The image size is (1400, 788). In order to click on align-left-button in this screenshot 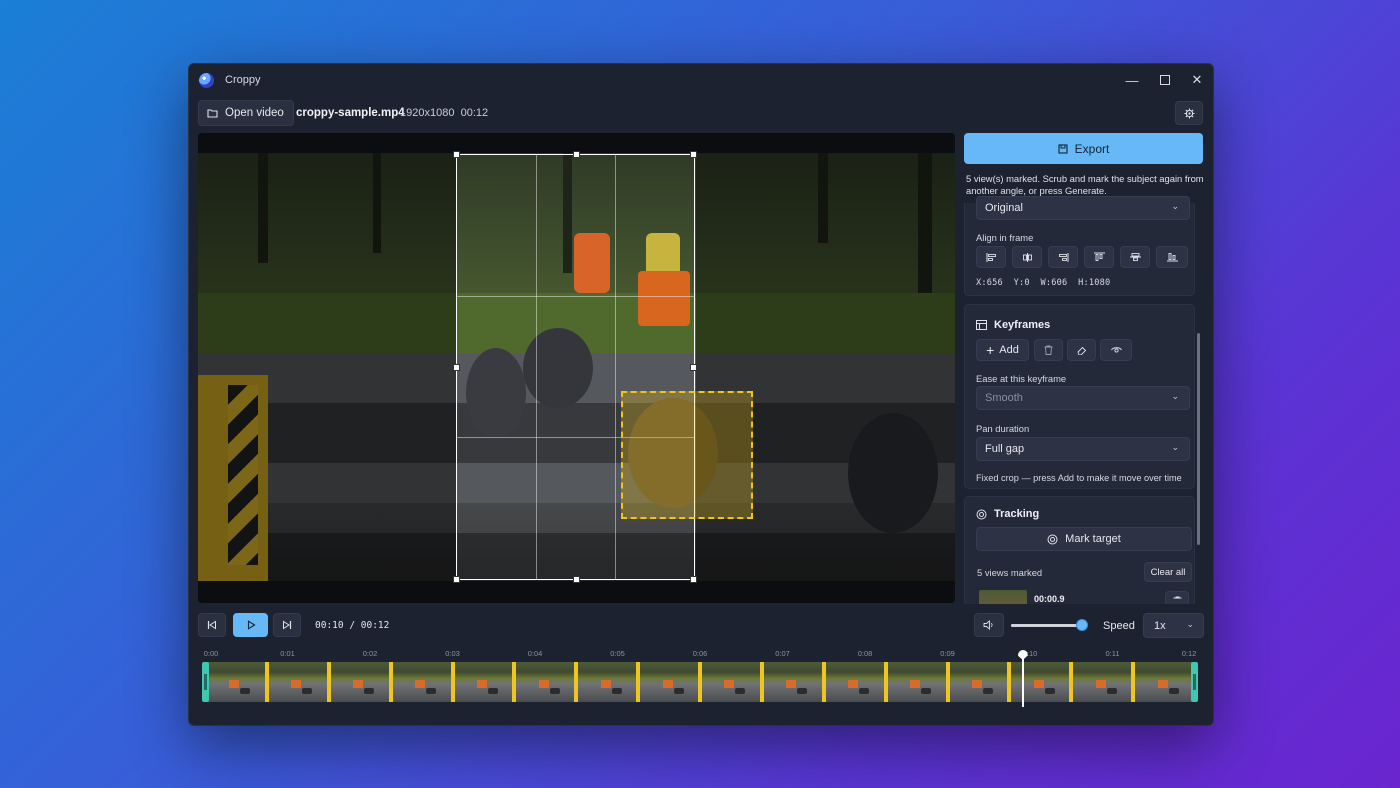, I will do `click(991, 257)`.